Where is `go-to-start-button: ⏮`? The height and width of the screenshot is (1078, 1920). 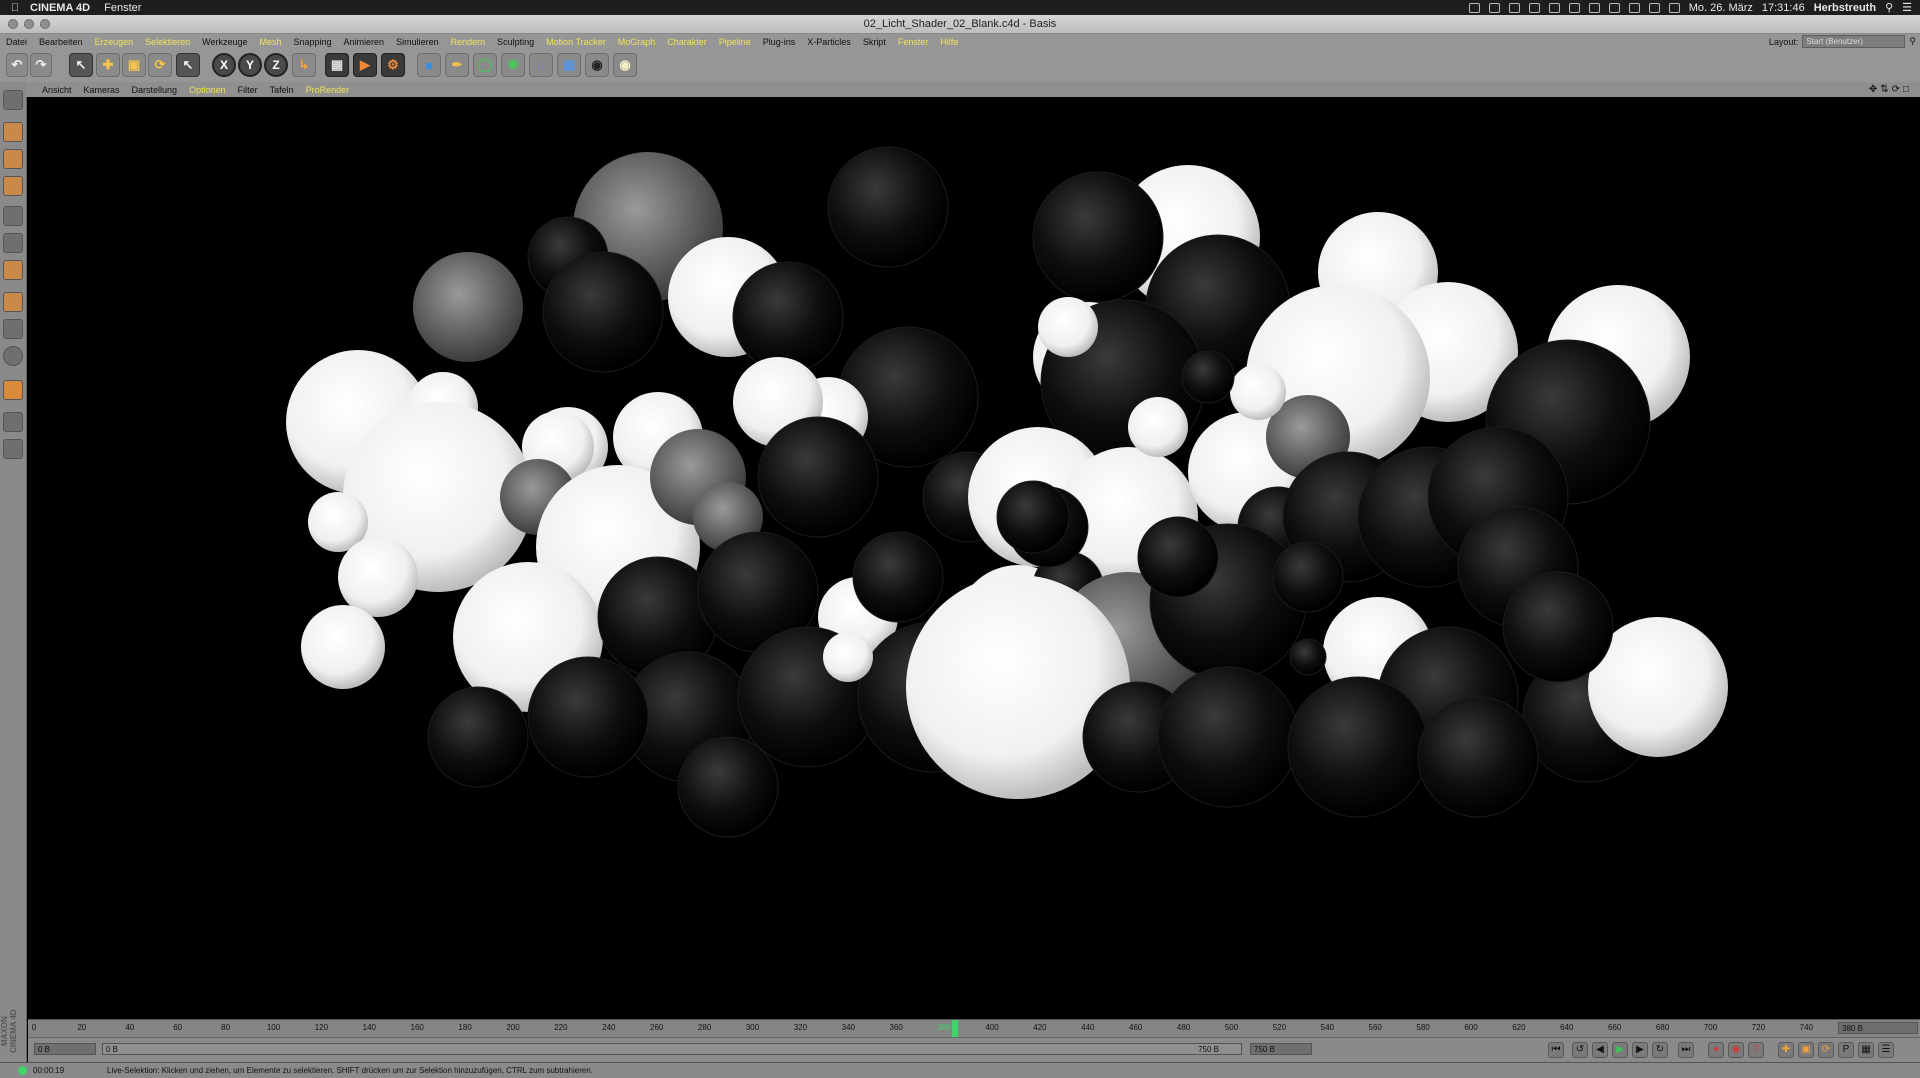 go-to-start-button: ⏮ is located at coordinates (1556, 1050).